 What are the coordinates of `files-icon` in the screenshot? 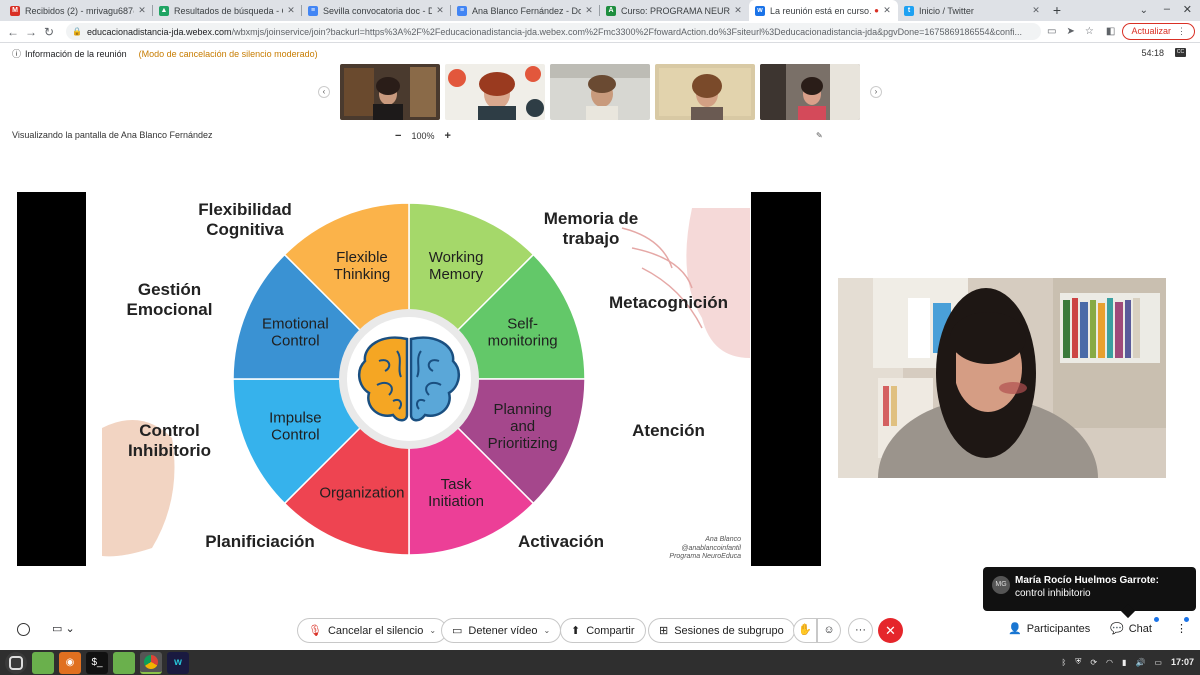 It's located at (43, 662).